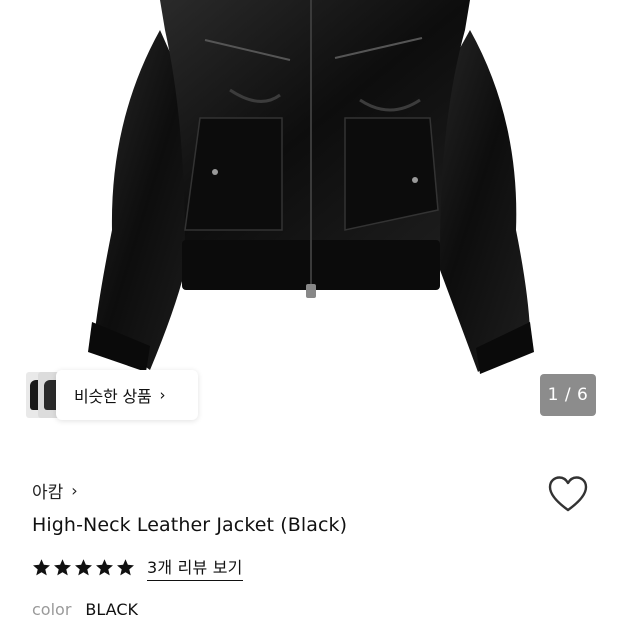  Describe the element at coordinates (48, 493) in the screenshot. I see `brand-name: 아캄` at that location.